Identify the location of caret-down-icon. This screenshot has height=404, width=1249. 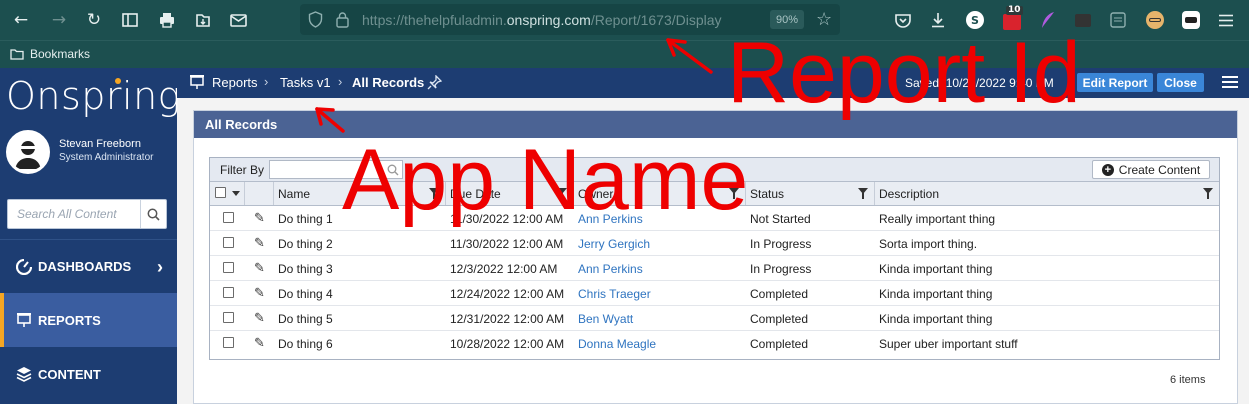
(236, 193).